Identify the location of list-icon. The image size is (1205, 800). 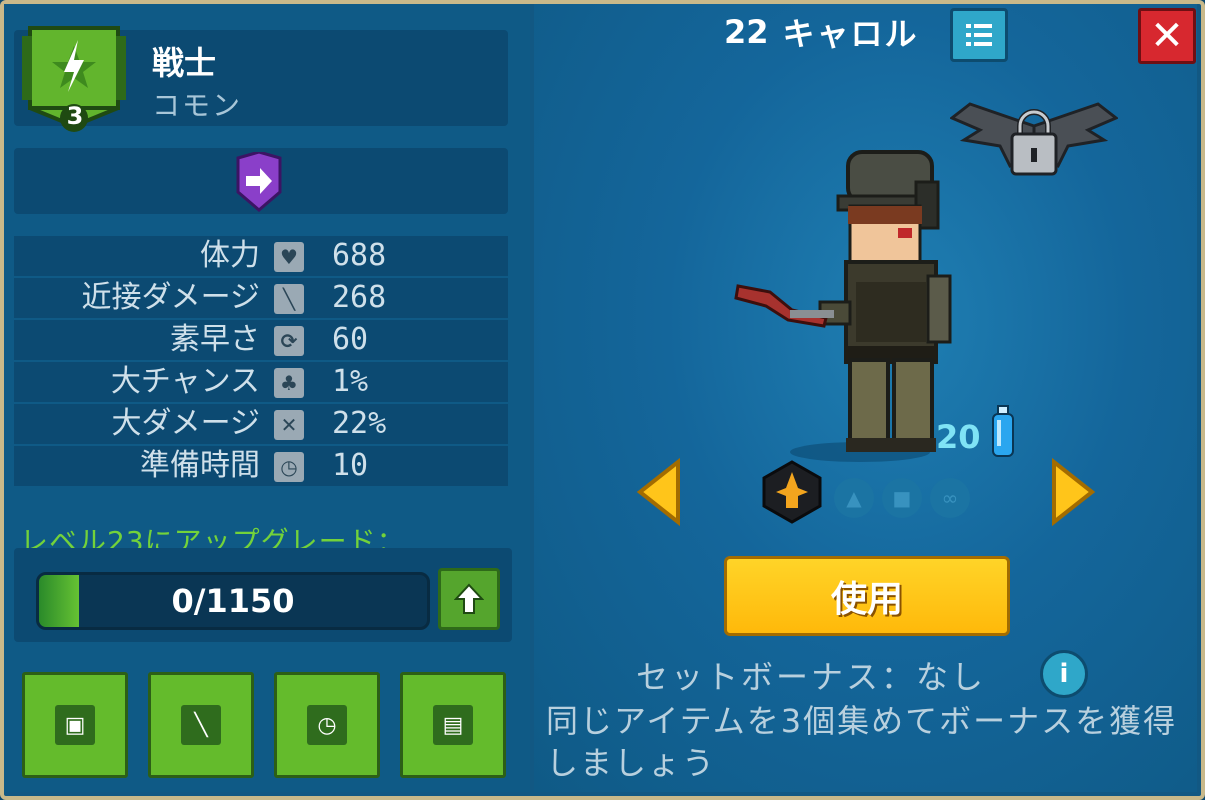
(979, 35).